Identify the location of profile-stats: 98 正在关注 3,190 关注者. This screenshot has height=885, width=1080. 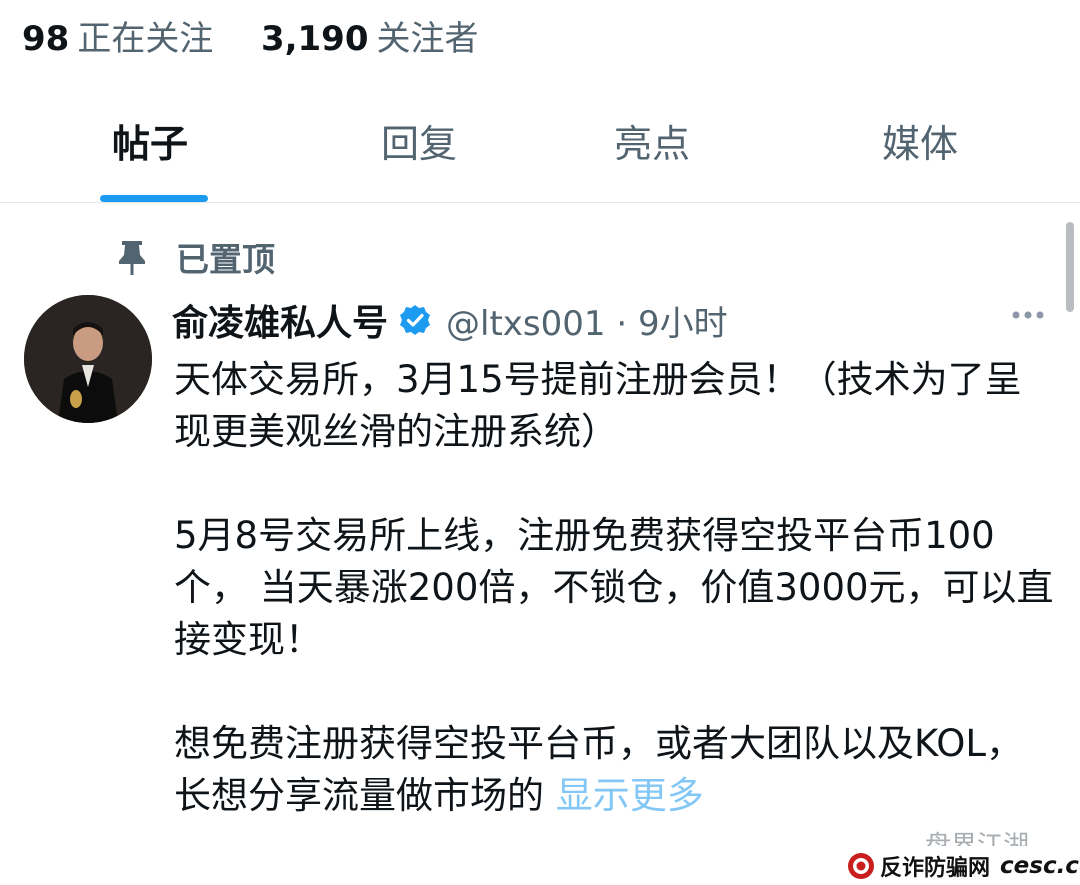
(250, 39).